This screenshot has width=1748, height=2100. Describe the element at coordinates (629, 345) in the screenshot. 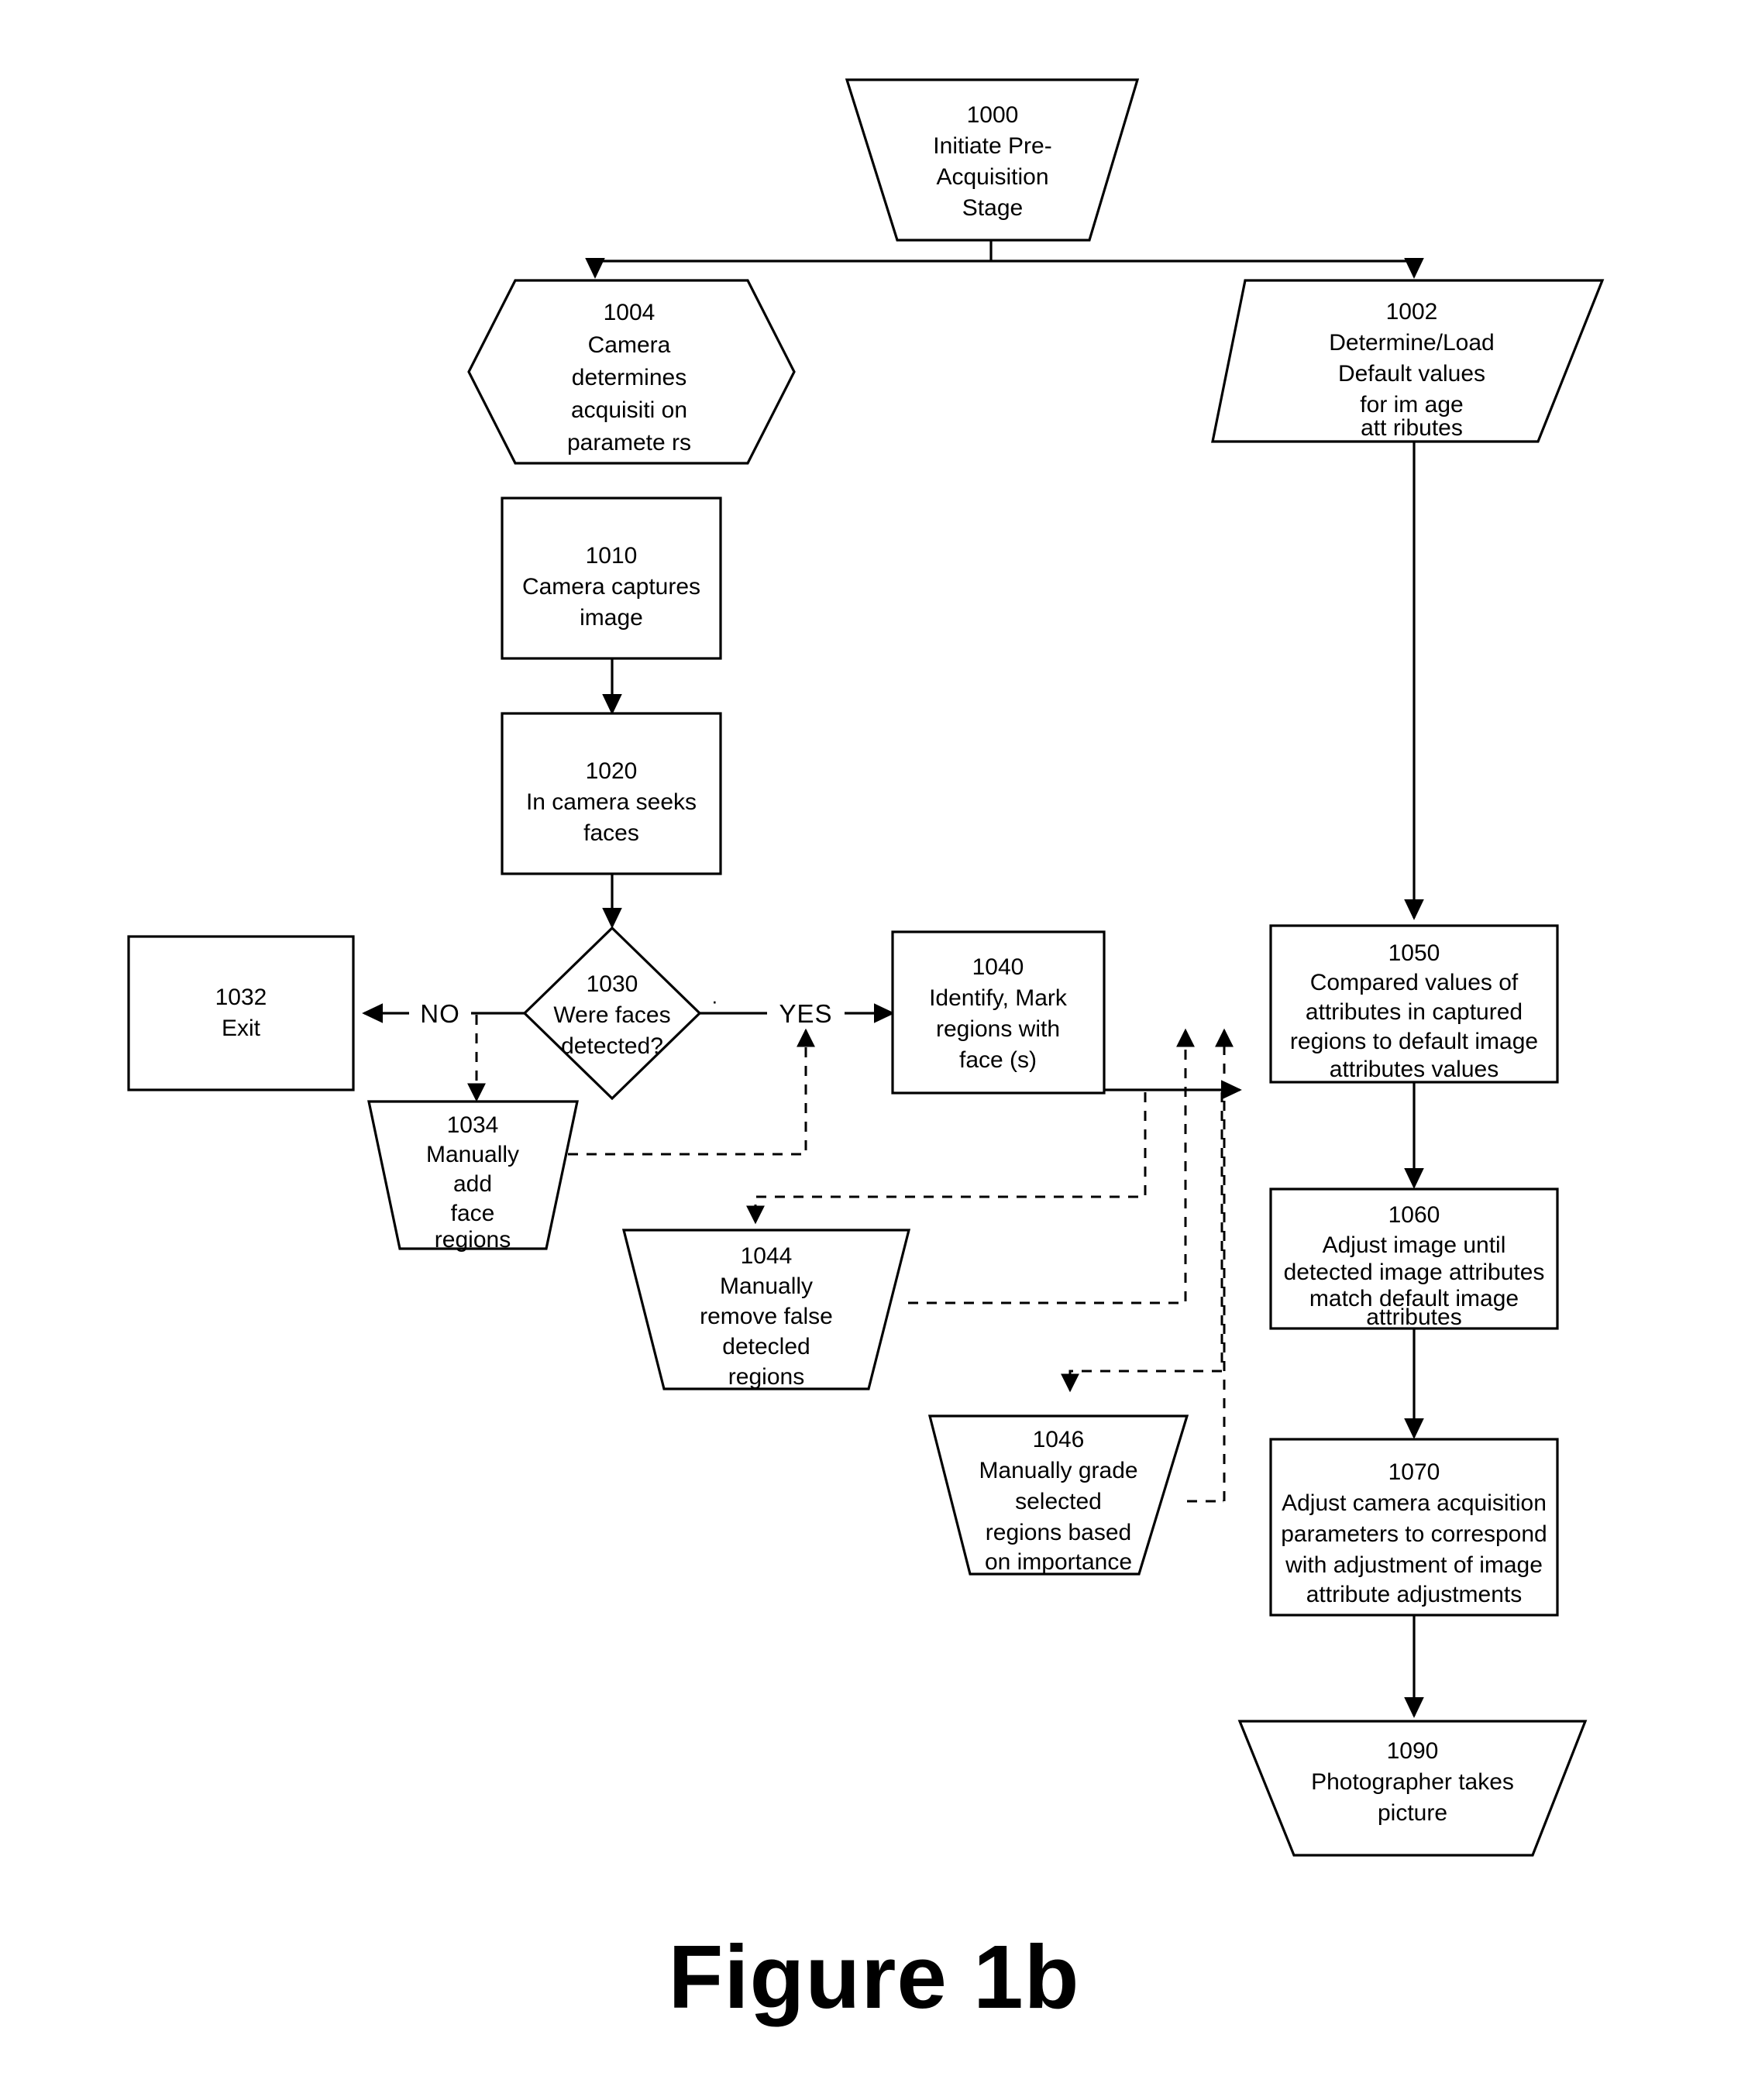

I see `node-1004-line-1: Camera` at that location.